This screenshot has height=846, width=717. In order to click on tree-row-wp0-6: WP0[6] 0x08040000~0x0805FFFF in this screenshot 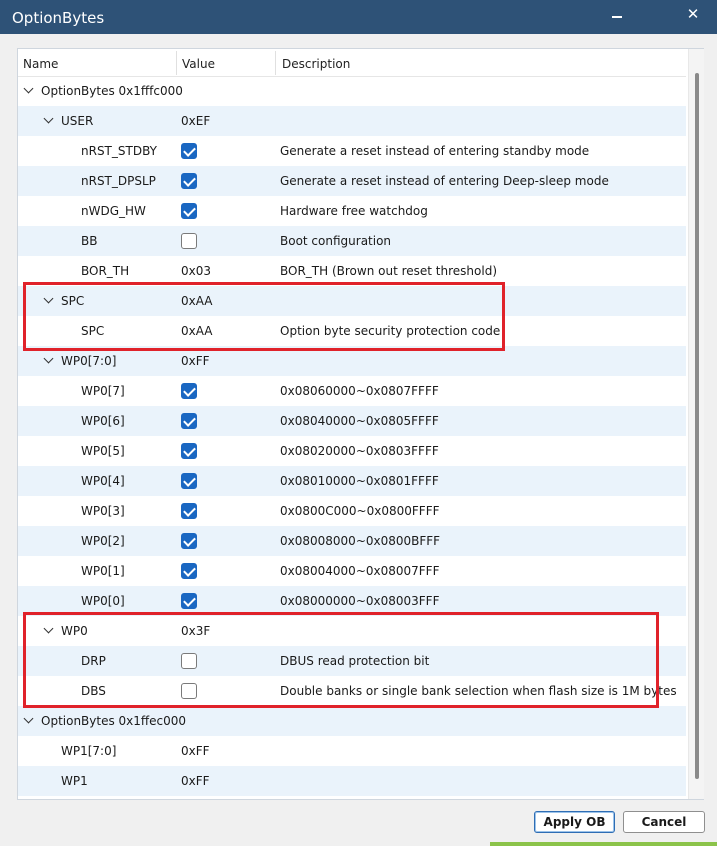, I will do `click(352, 421)`.